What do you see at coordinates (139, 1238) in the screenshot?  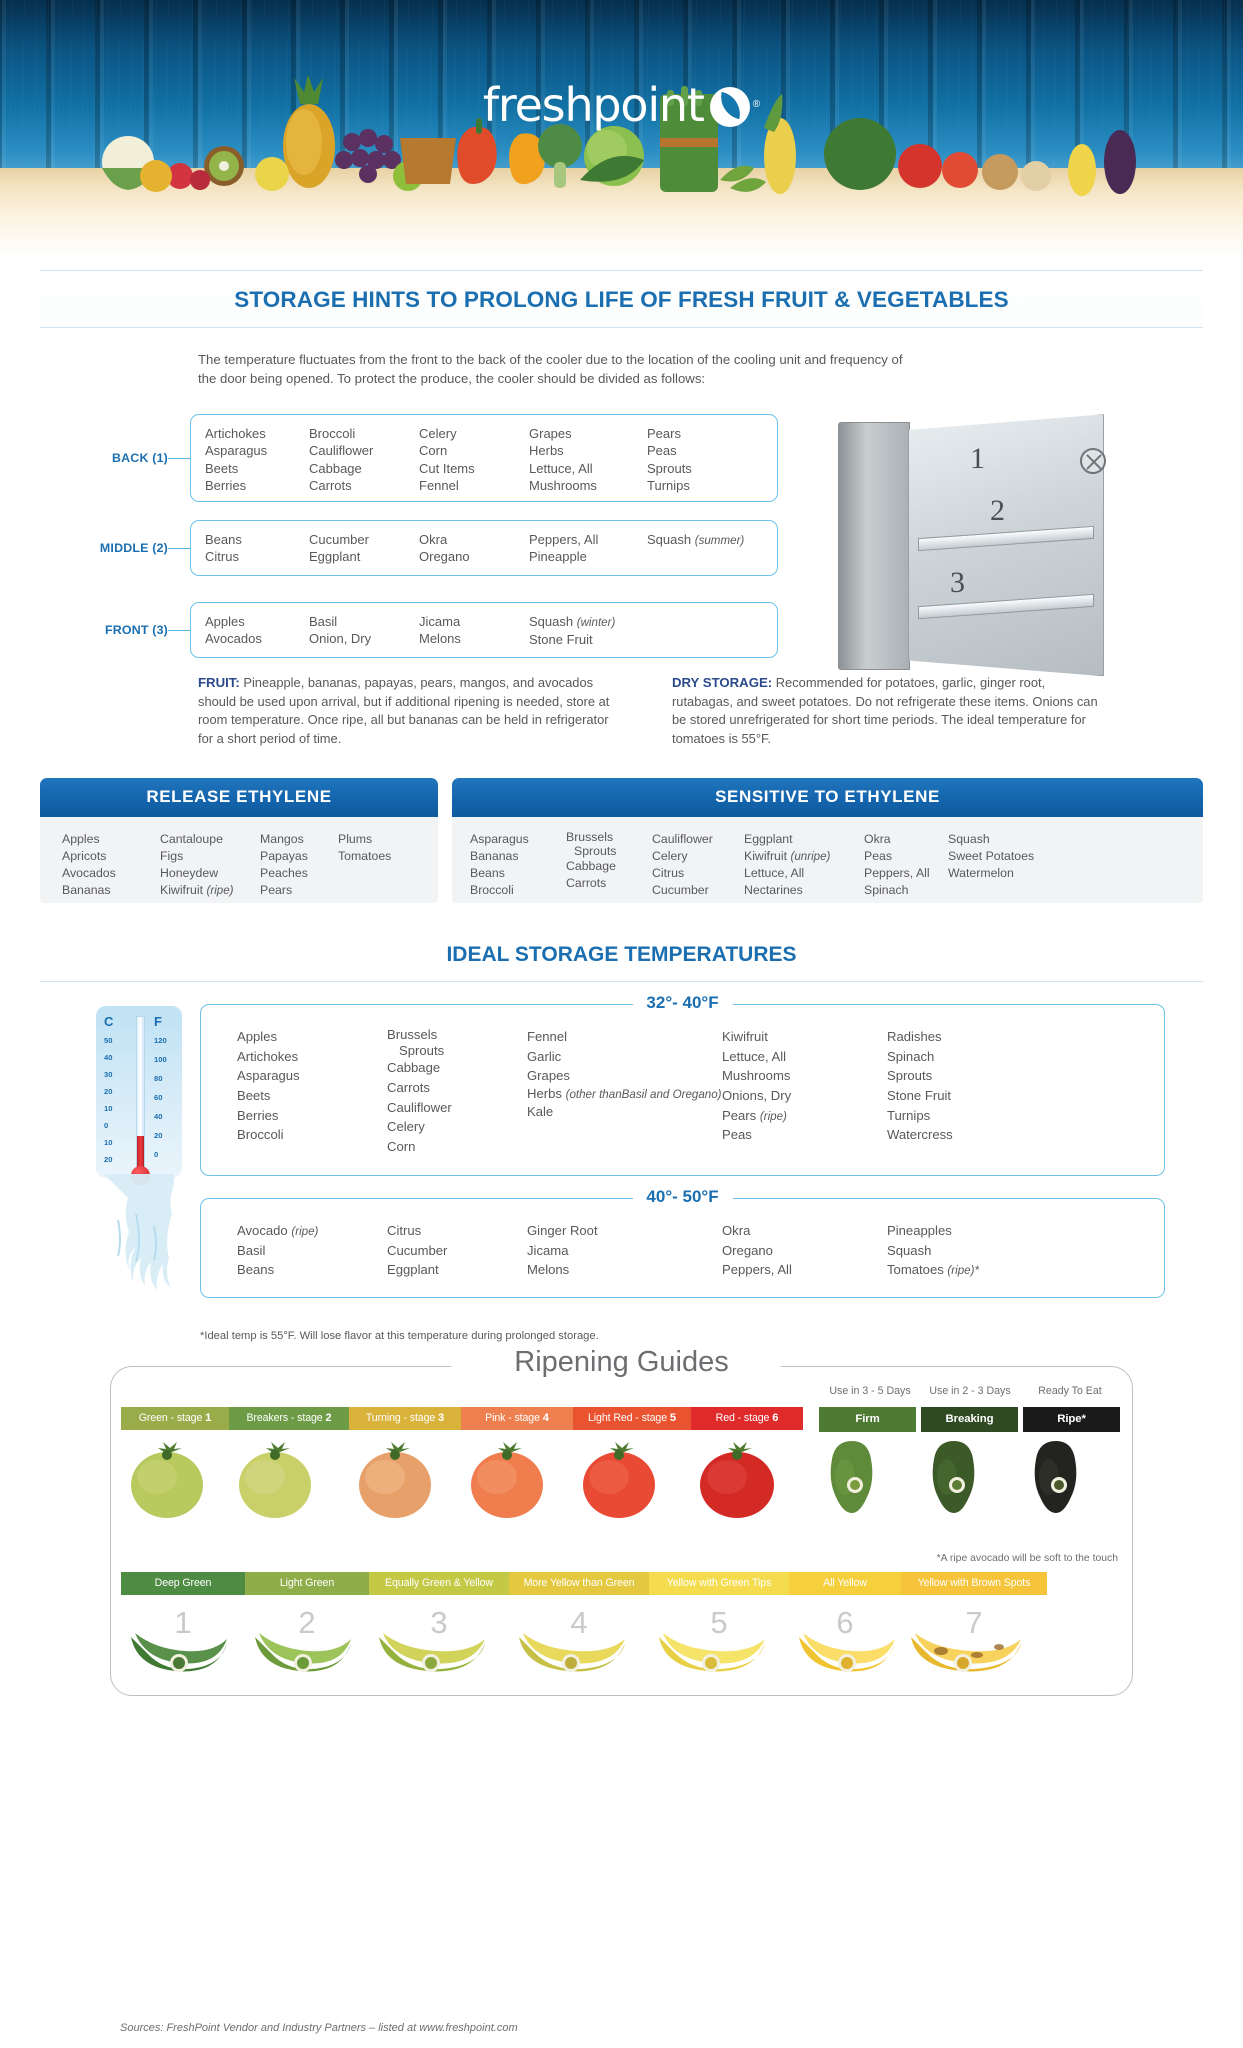 I see `thermometer-drip-illustration` at bounding box center [139, 1238].